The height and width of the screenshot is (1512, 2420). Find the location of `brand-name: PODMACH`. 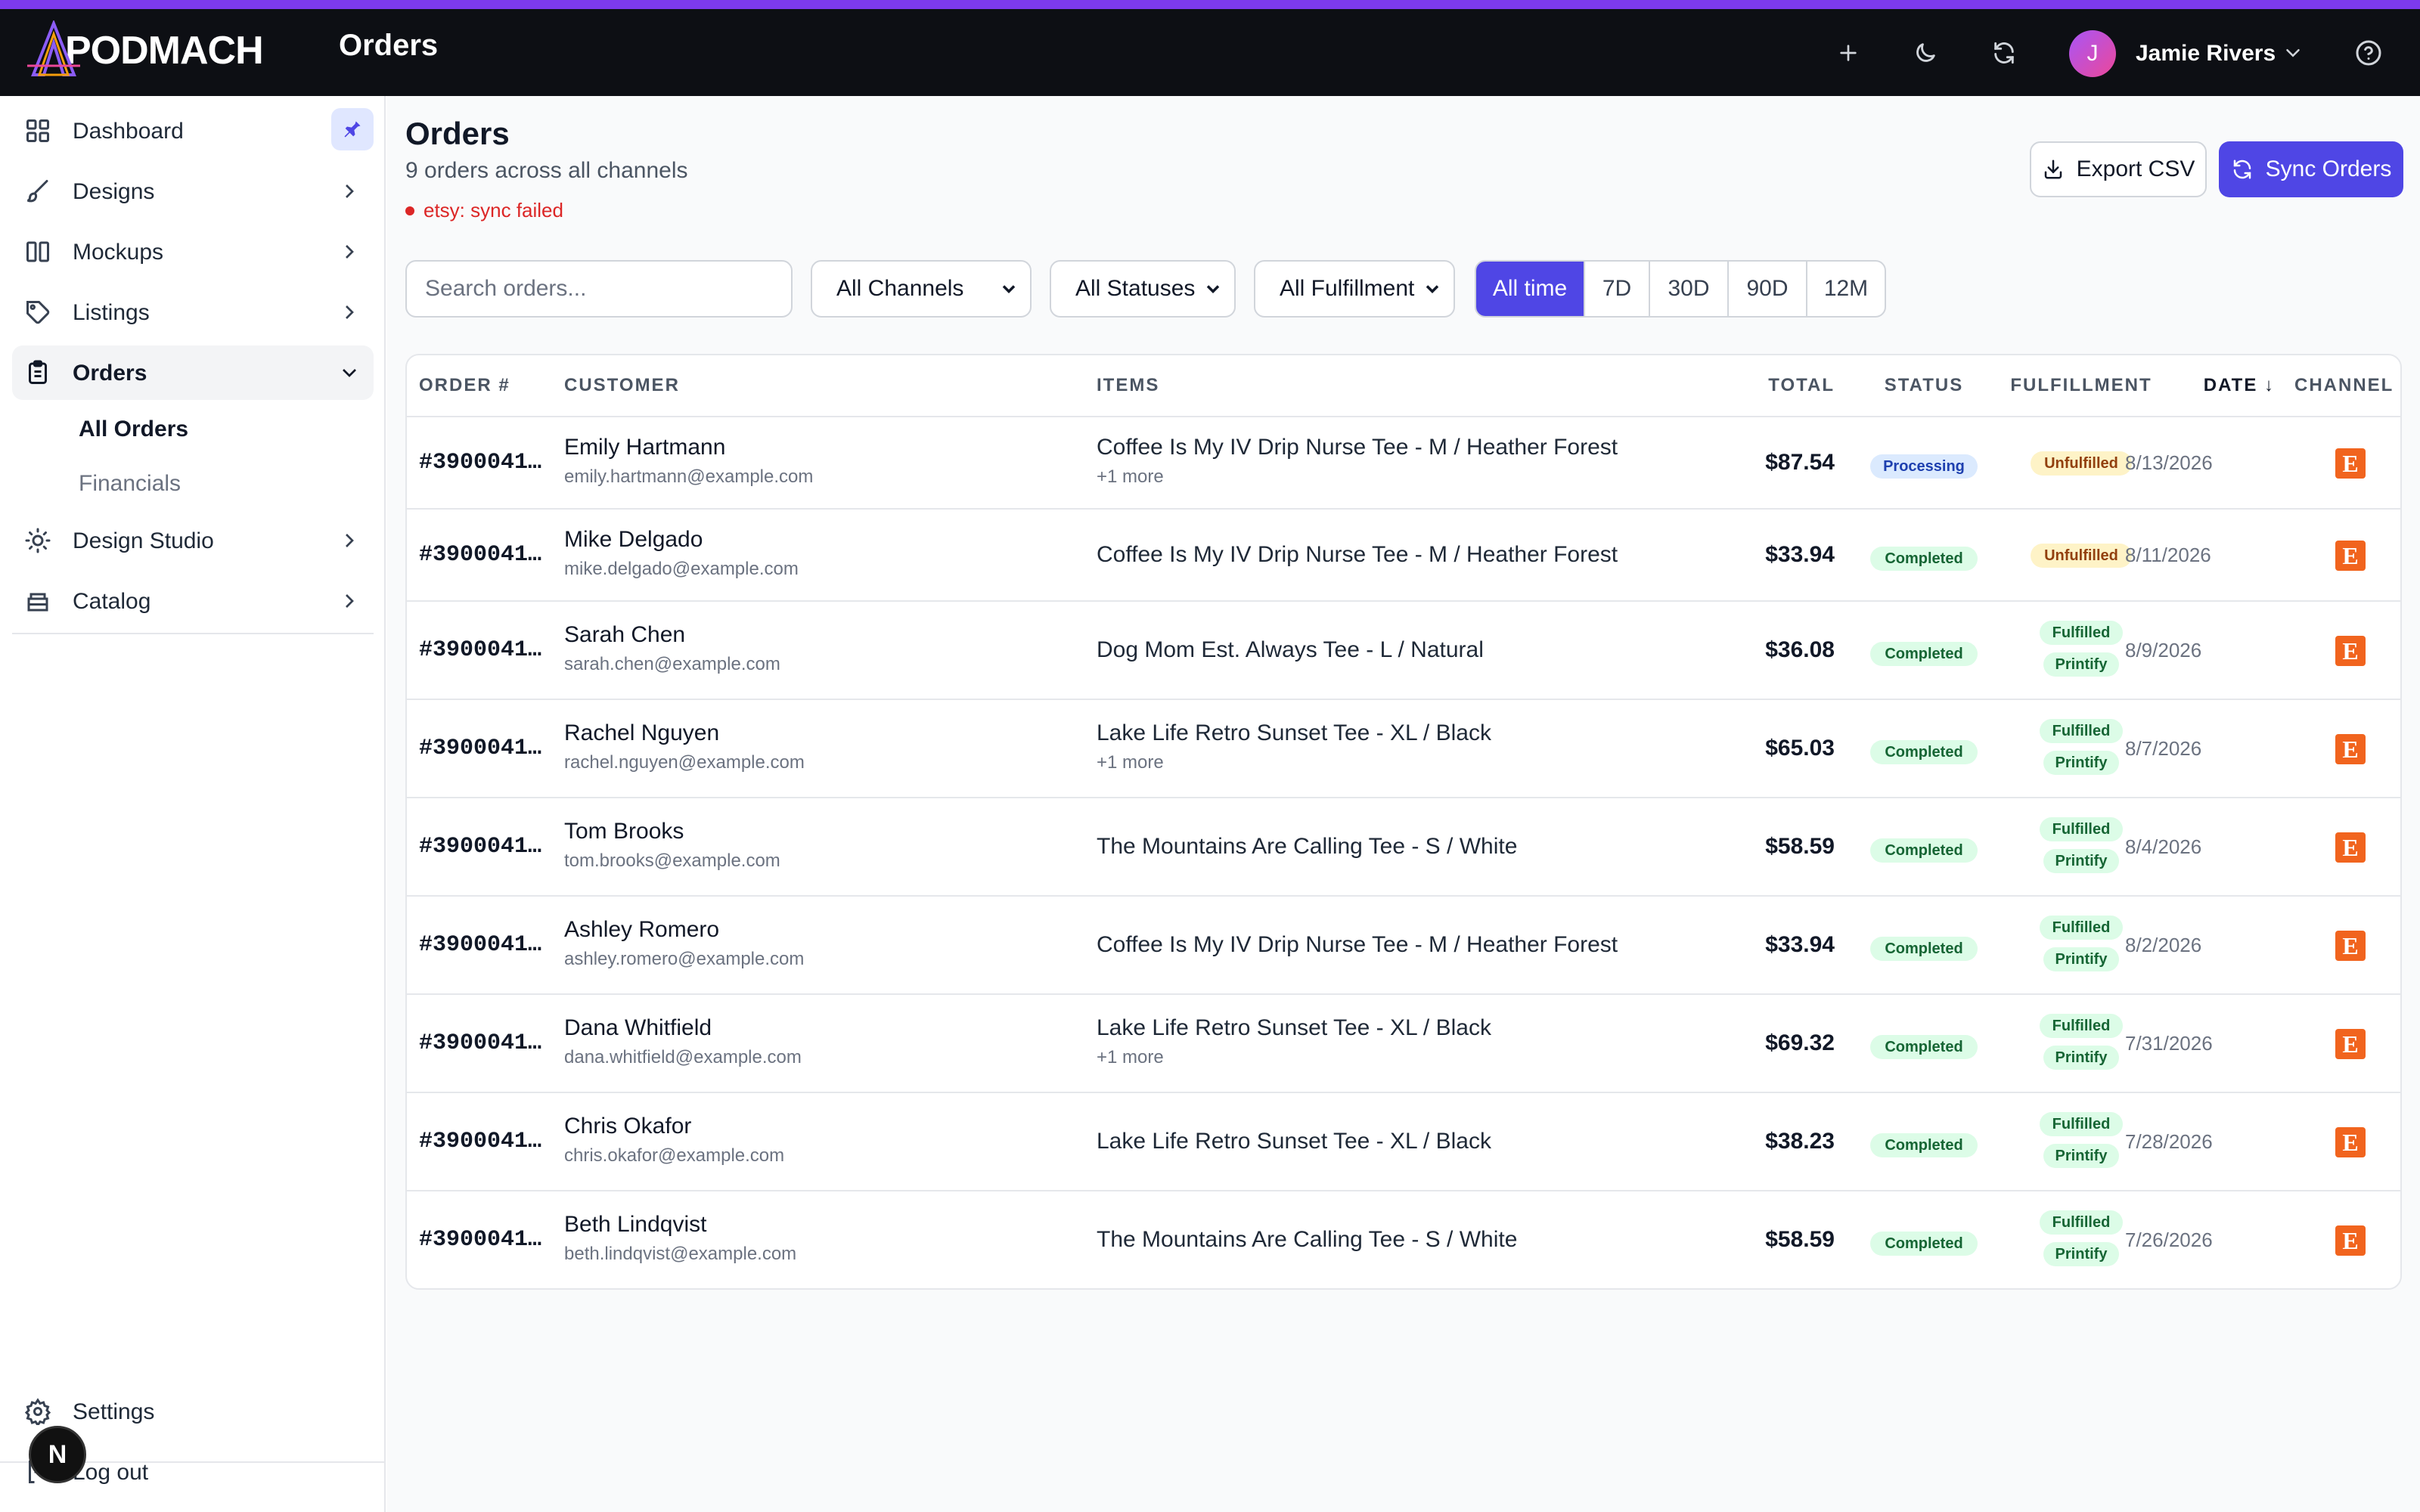

brand-name: PODMACH is located at coordinates (164, 51).